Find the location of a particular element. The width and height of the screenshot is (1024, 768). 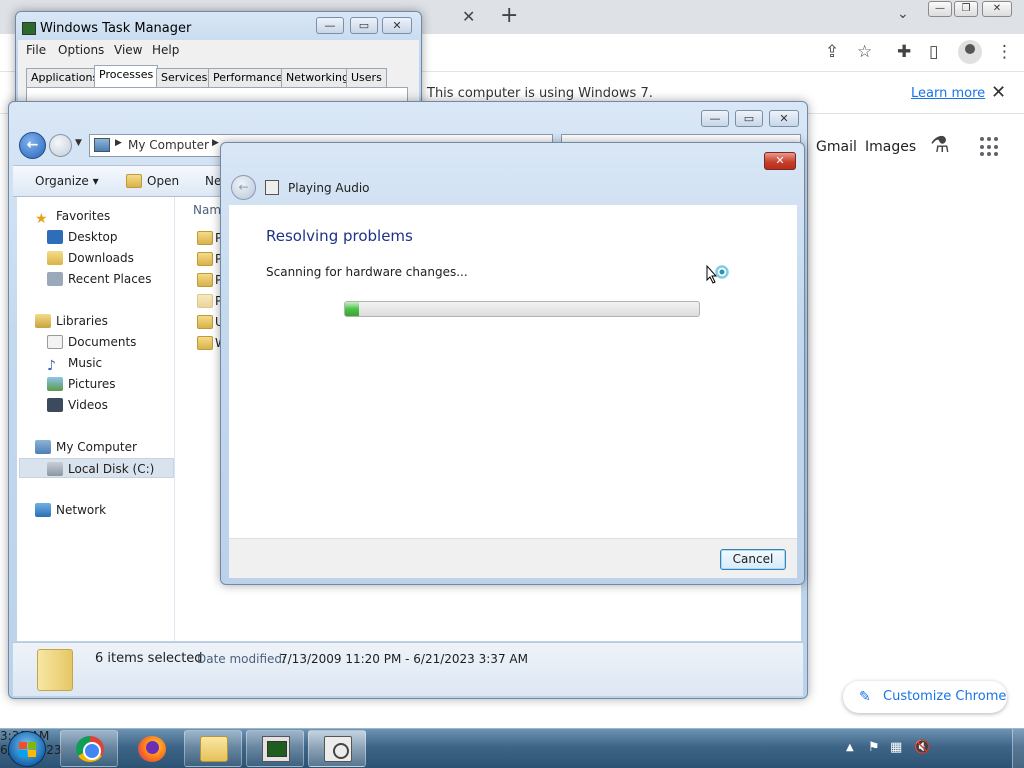

profile-avatar is located at coordinates (970, 52).